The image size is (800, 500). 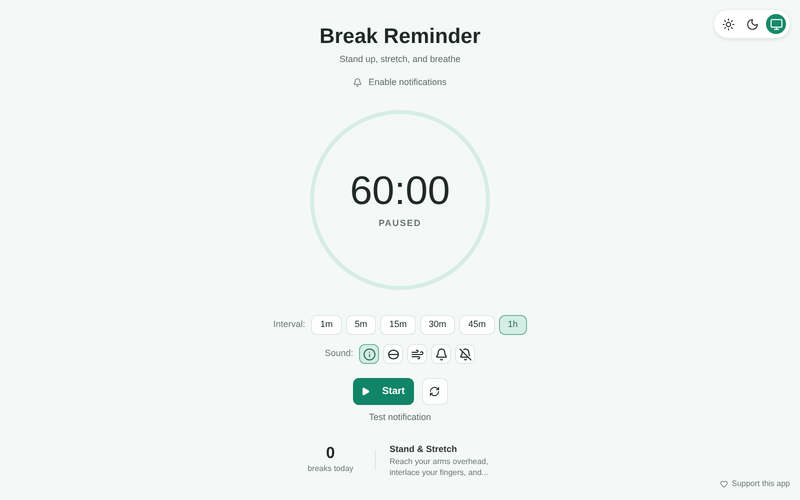 What do you see at coordinates (400, 82) in the screenshot?
I see `enable-notifications-link: Enable notifications` at bounding box center [400, 82].